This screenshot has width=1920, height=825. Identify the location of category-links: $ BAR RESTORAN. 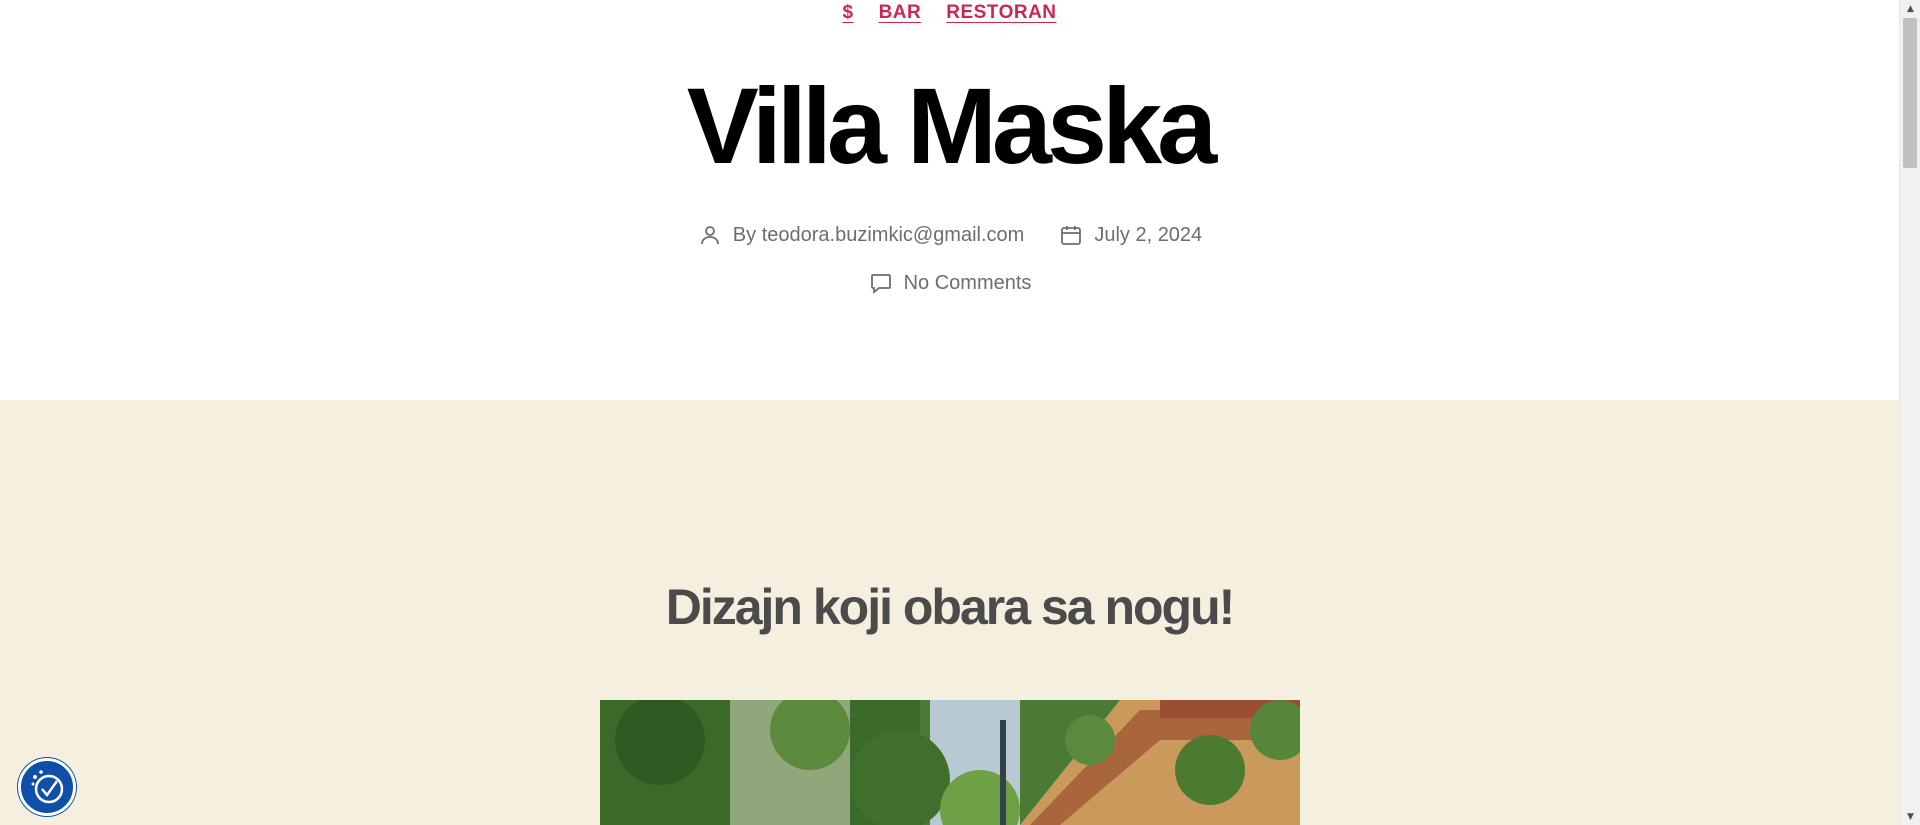
(949, 13).